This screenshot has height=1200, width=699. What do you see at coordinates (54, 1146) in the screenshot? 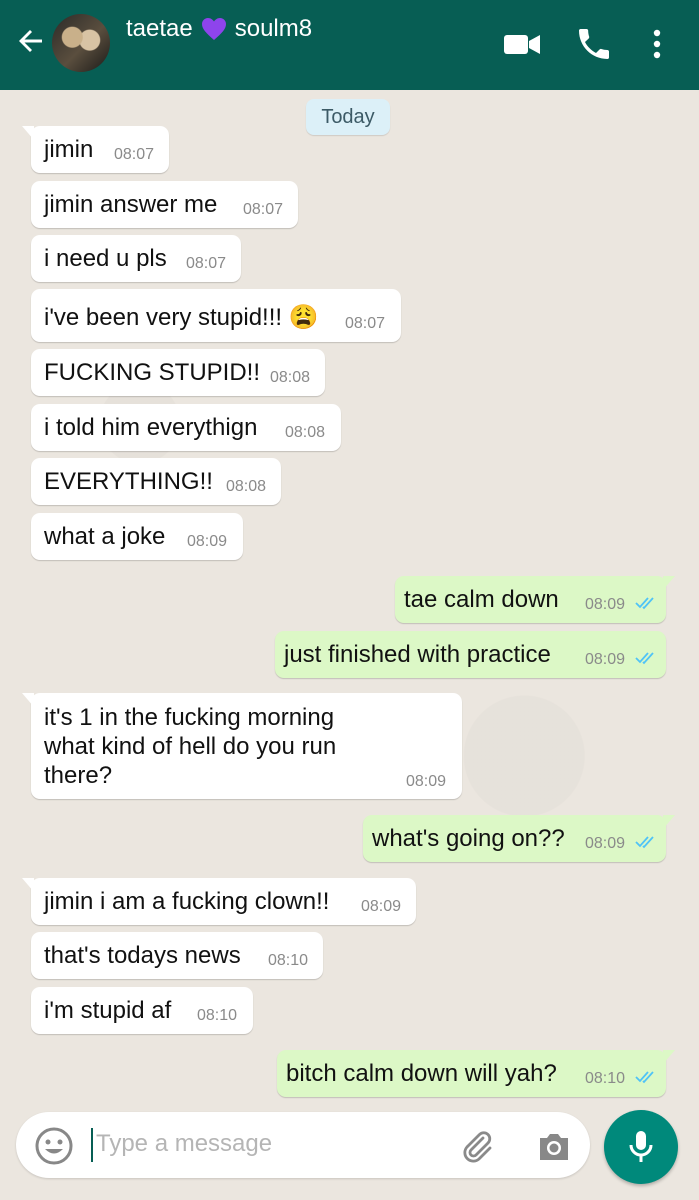
I see `emoji-icon` at bounding box center [54, 1146].